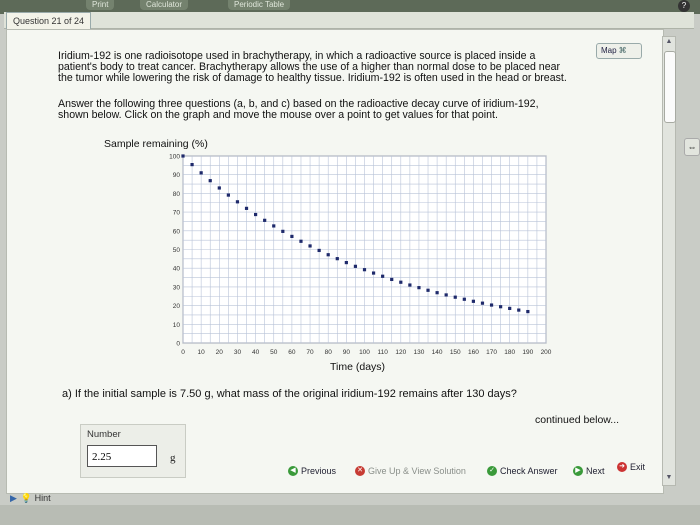 The height and width of the screenshot is (525, 700). I want to click on x-tick-label: 180, so click(509, 352).